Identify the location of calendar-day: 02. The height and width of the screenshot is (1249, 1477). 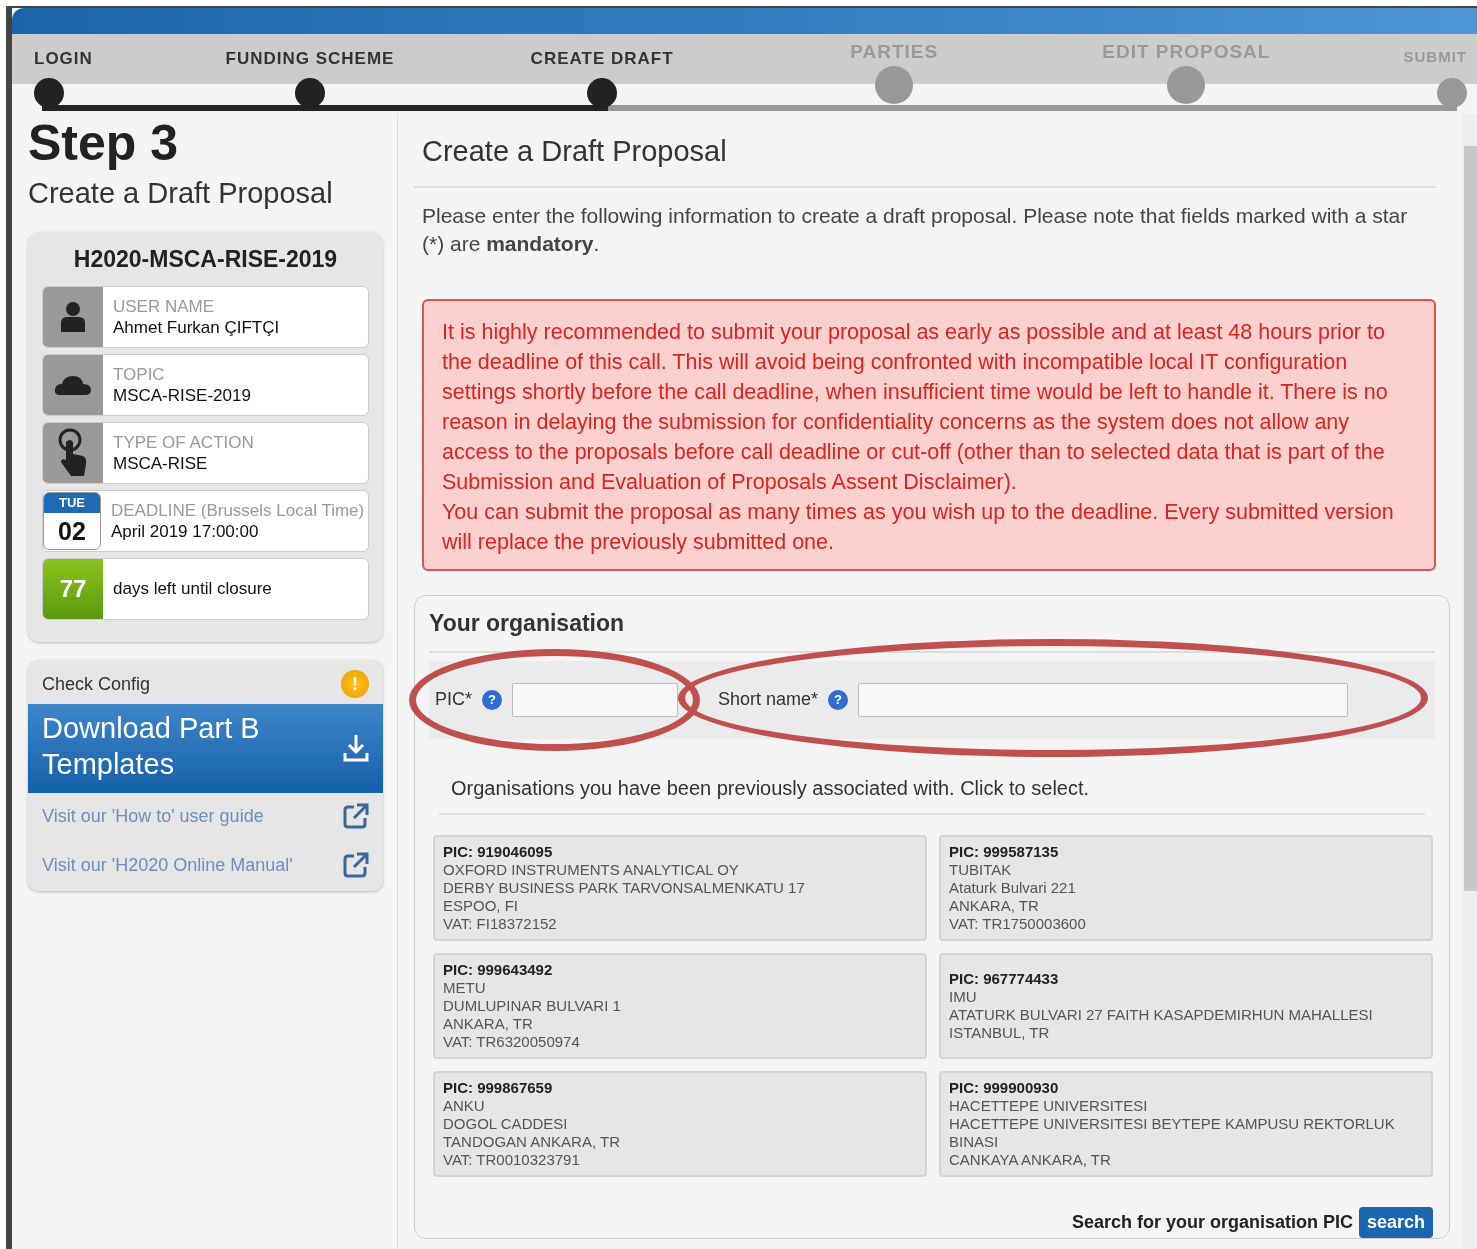
(72, 531).